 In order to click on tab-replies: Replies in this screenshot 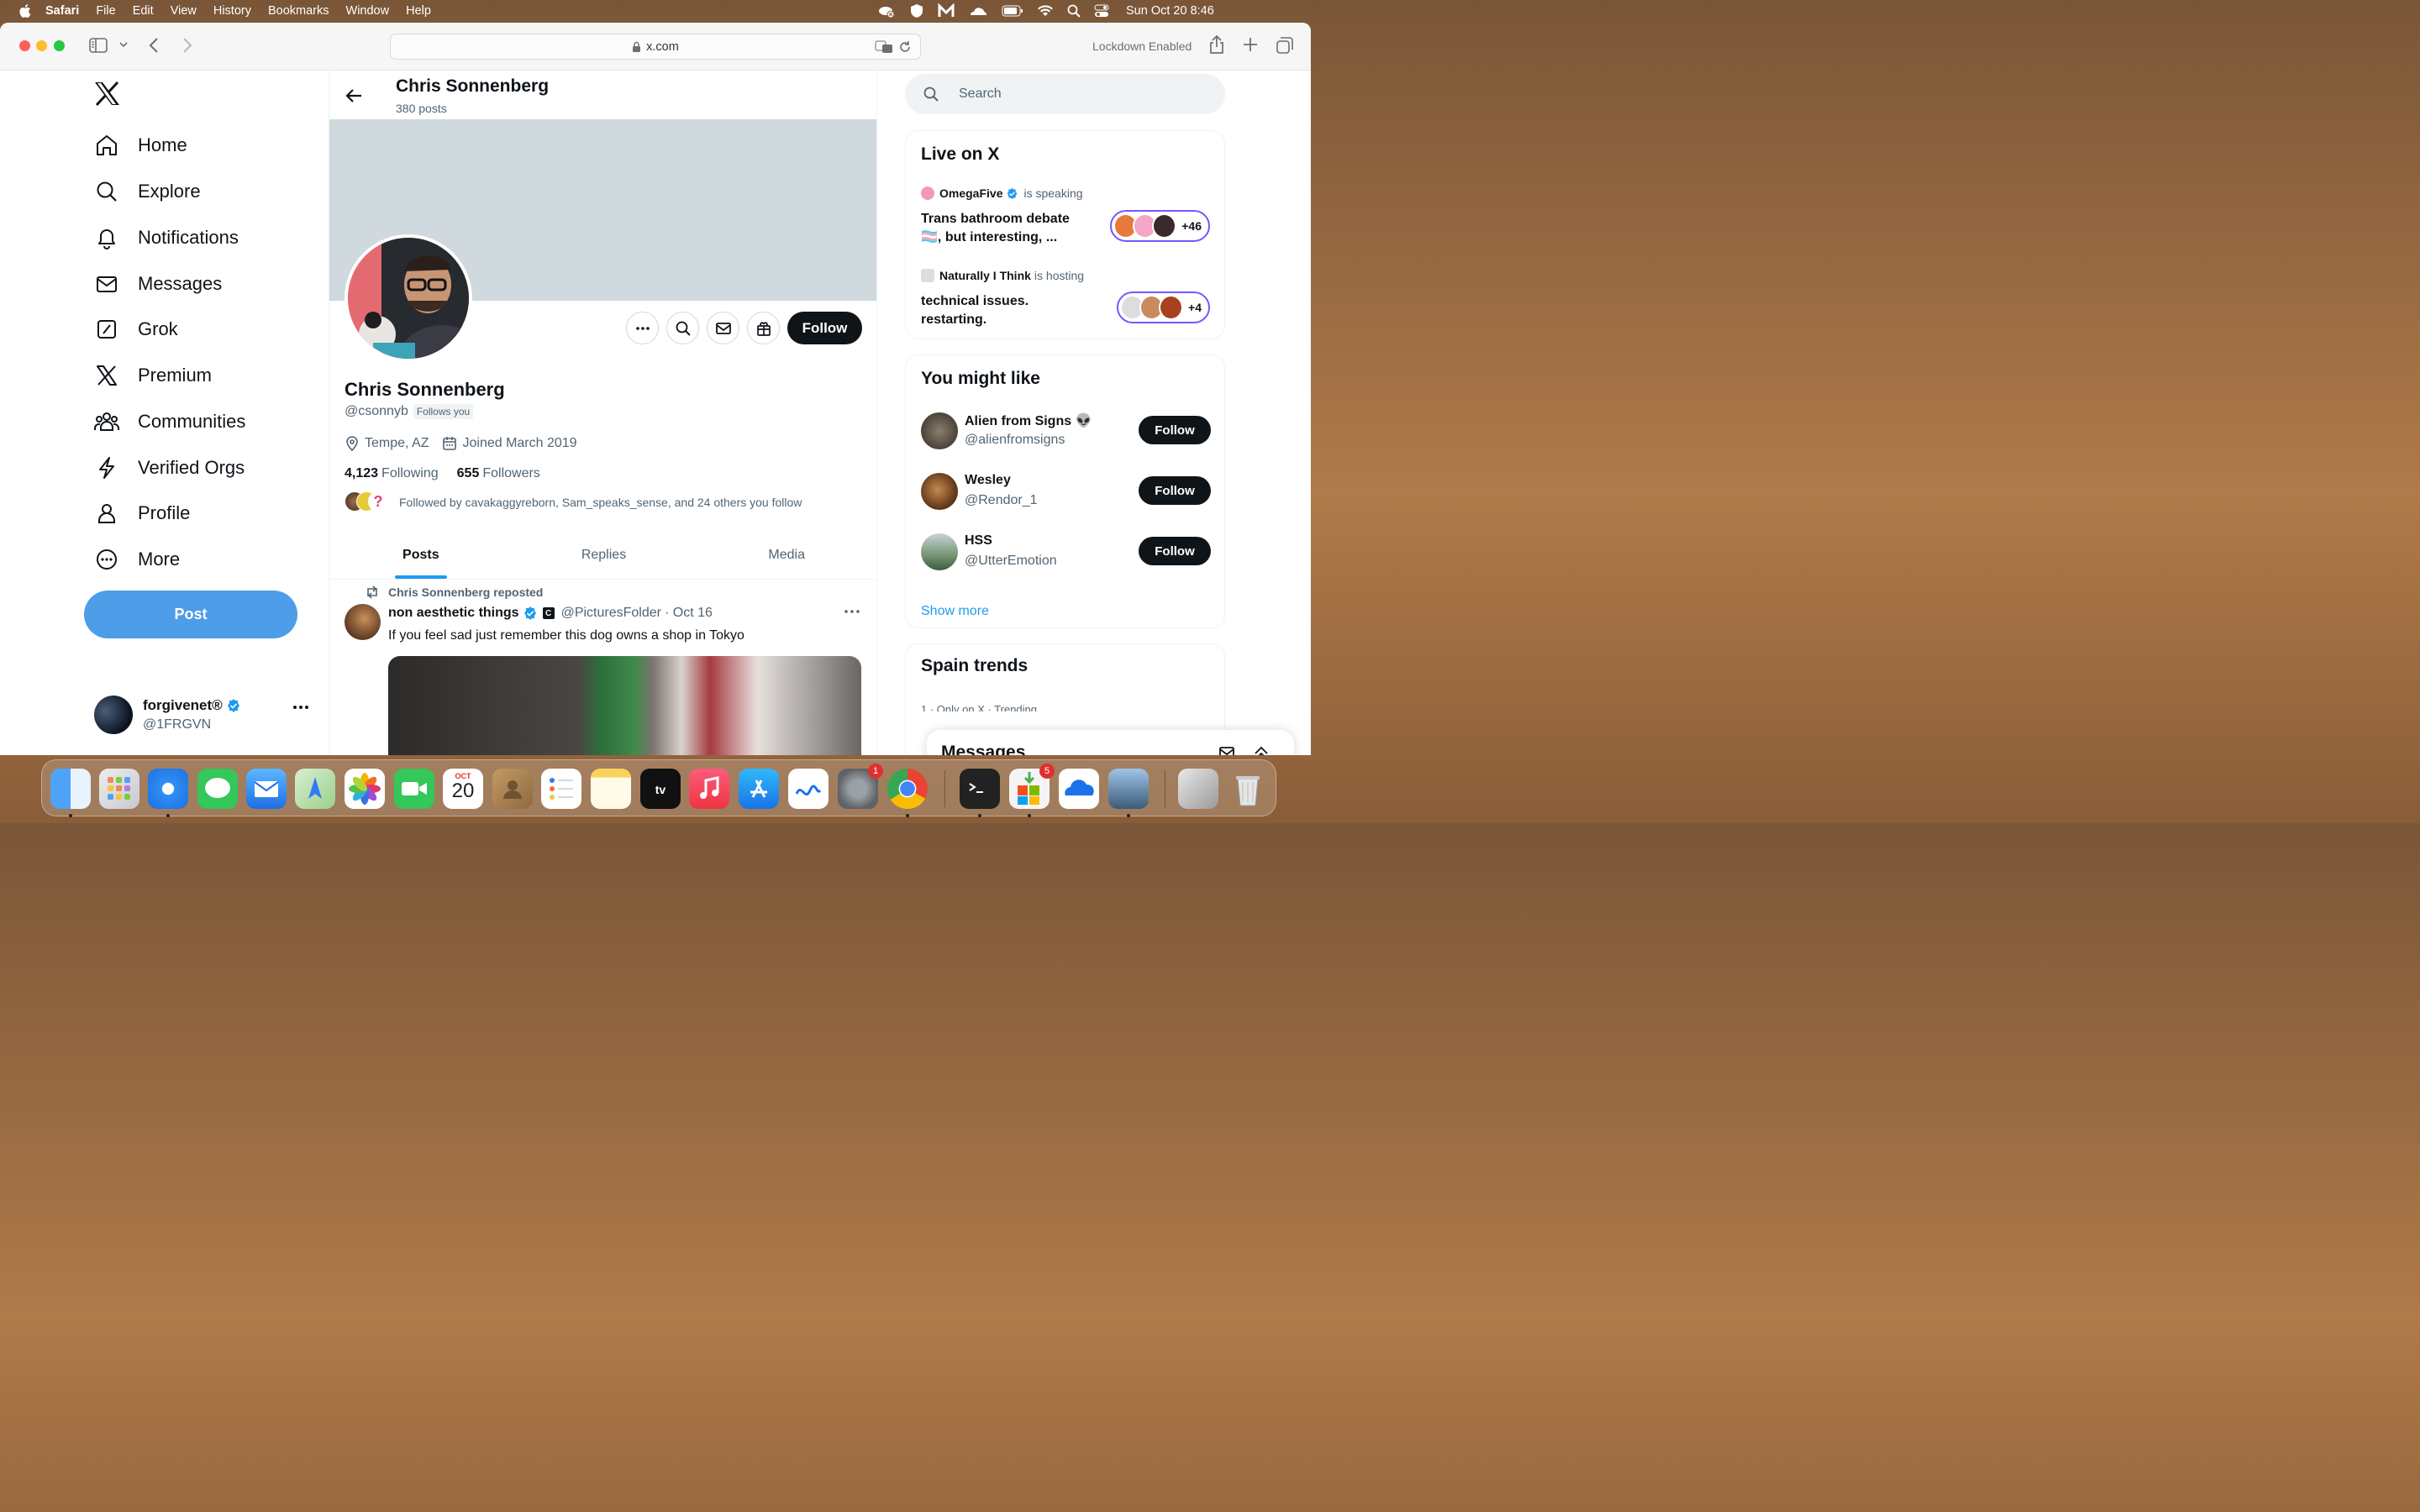, I will do `click(604, 555)`.